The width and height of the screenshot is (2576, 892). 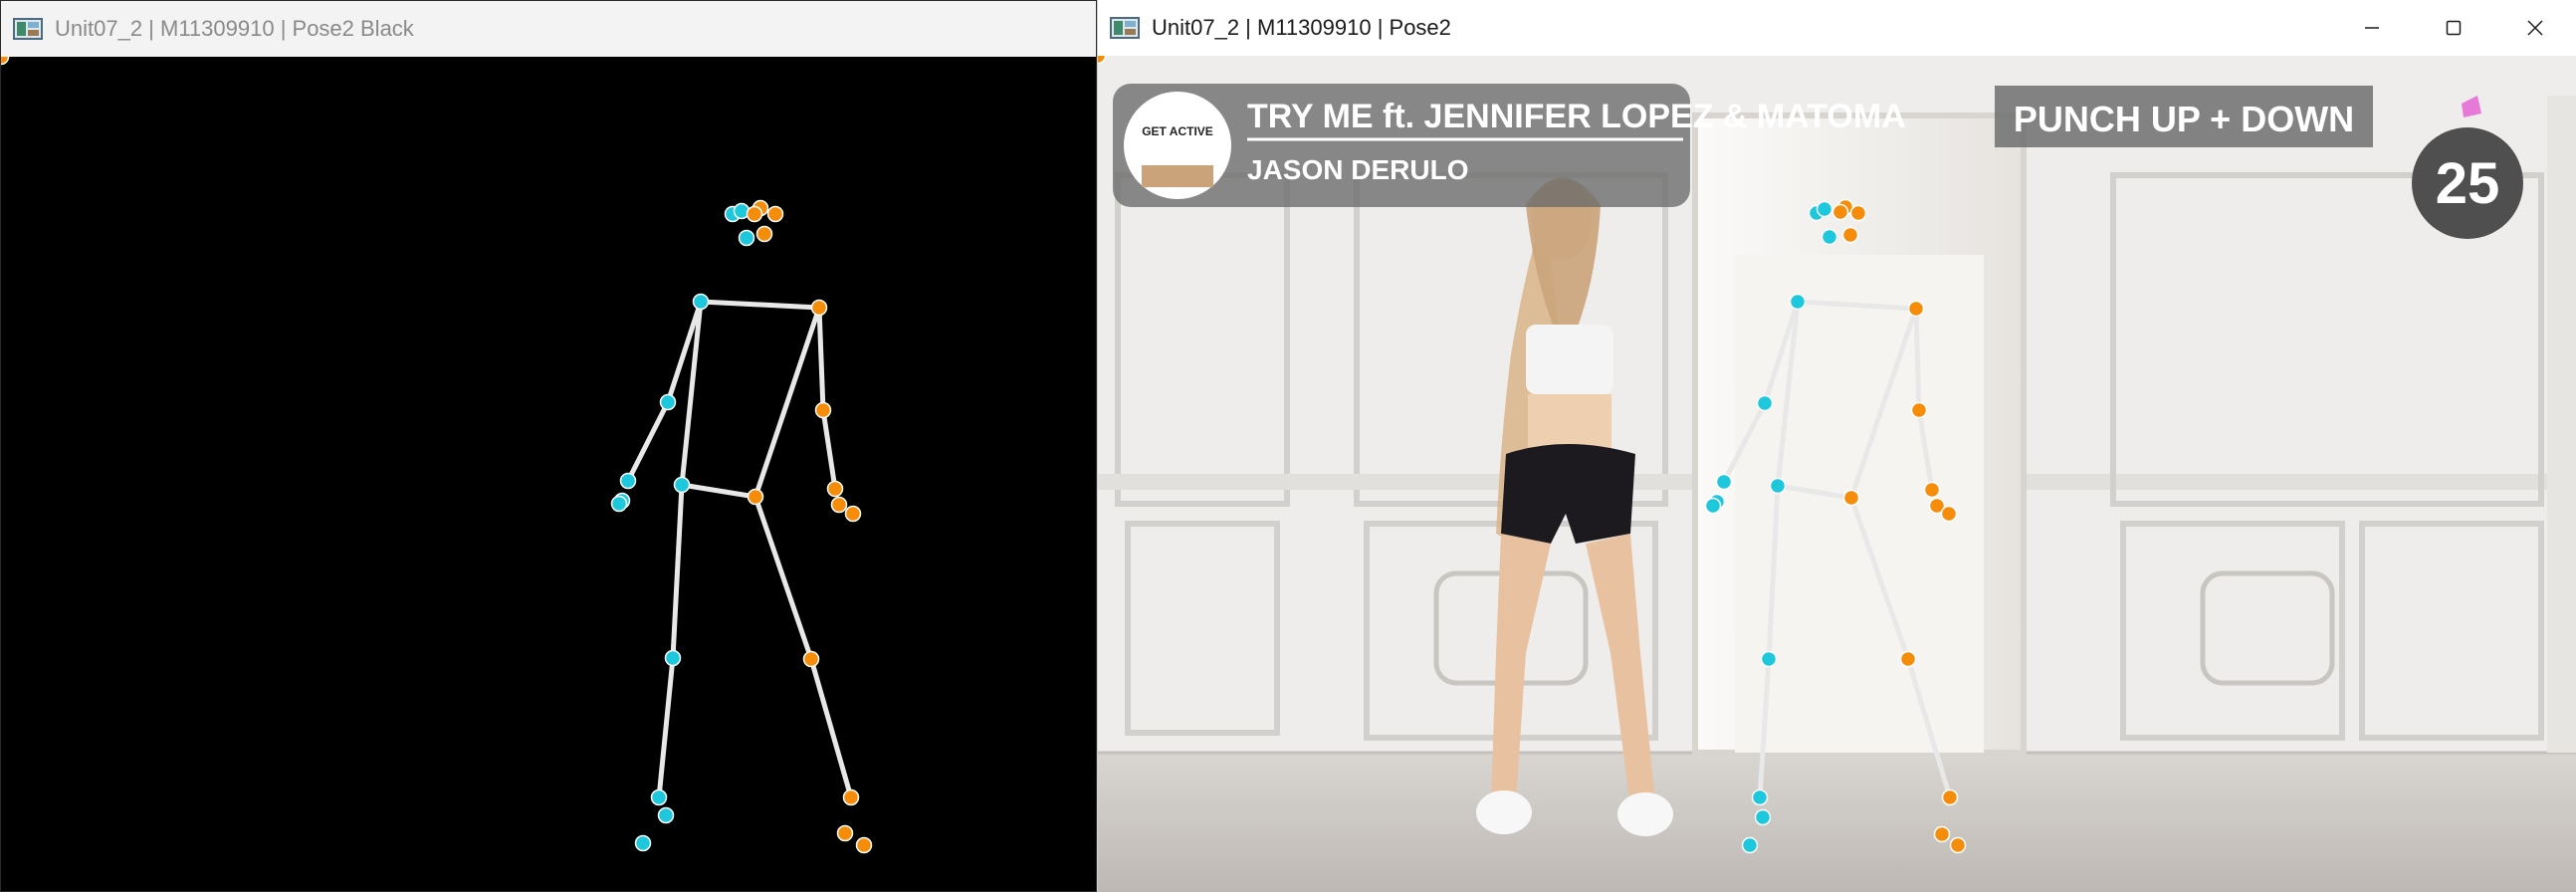 What do you see at coordinates (1576, 117) in the screenshot?
I see `song-title: TRY ME ft. JENNIFER LOPEZ & MATOMA` at bounding box center [1576, 117].